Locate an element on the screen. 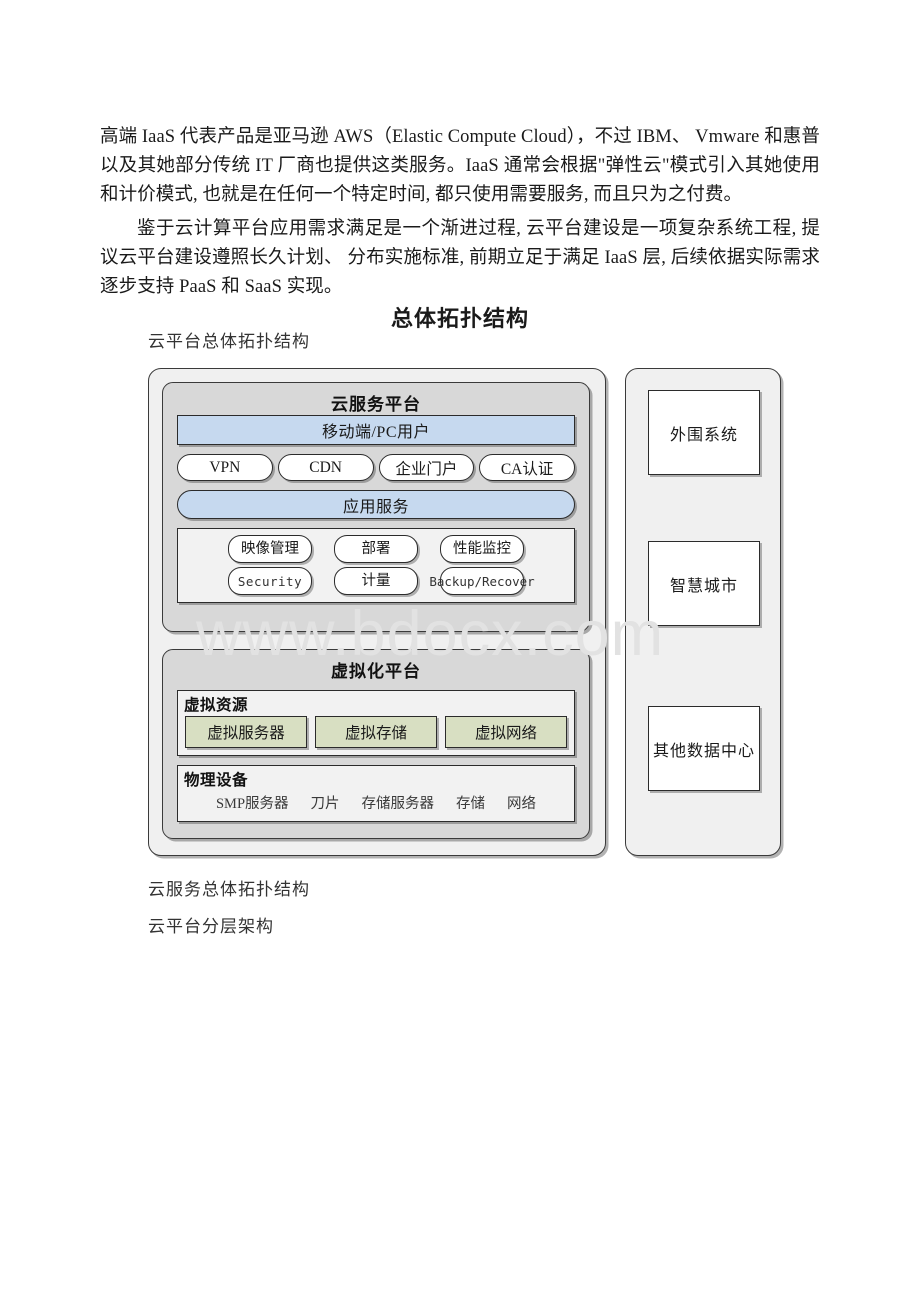 The height and width of the screenshot is (1302, 920). caption-above-diagram: 云平台总体拓扑结构 is located at coordinates (229, 341).